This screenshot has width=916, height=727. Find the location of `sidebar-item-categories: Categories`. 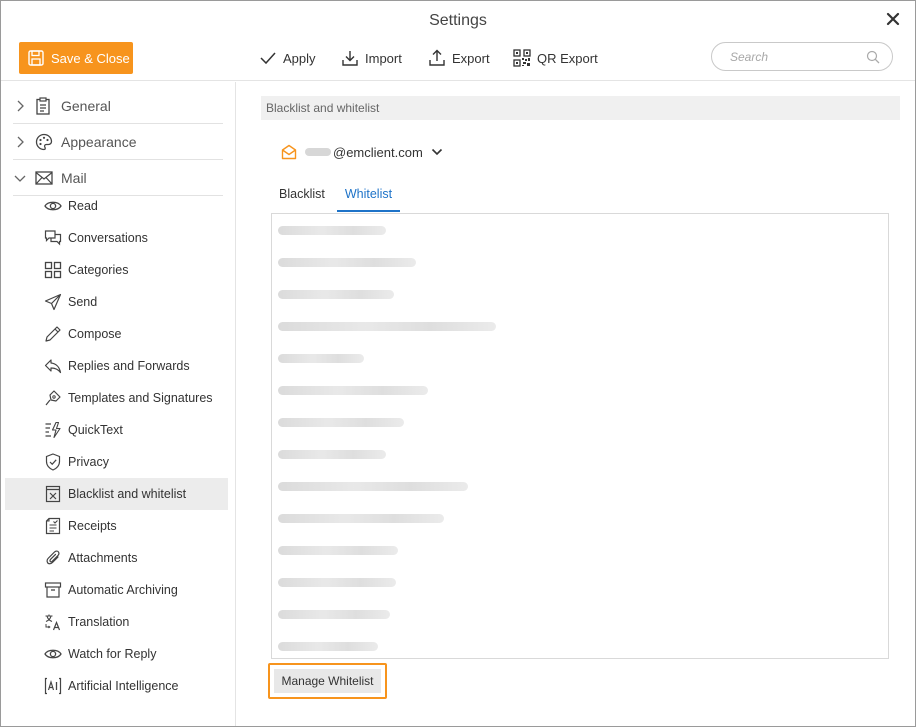

sidebar-item-categories: Categories is located at coordinates (116, 270).